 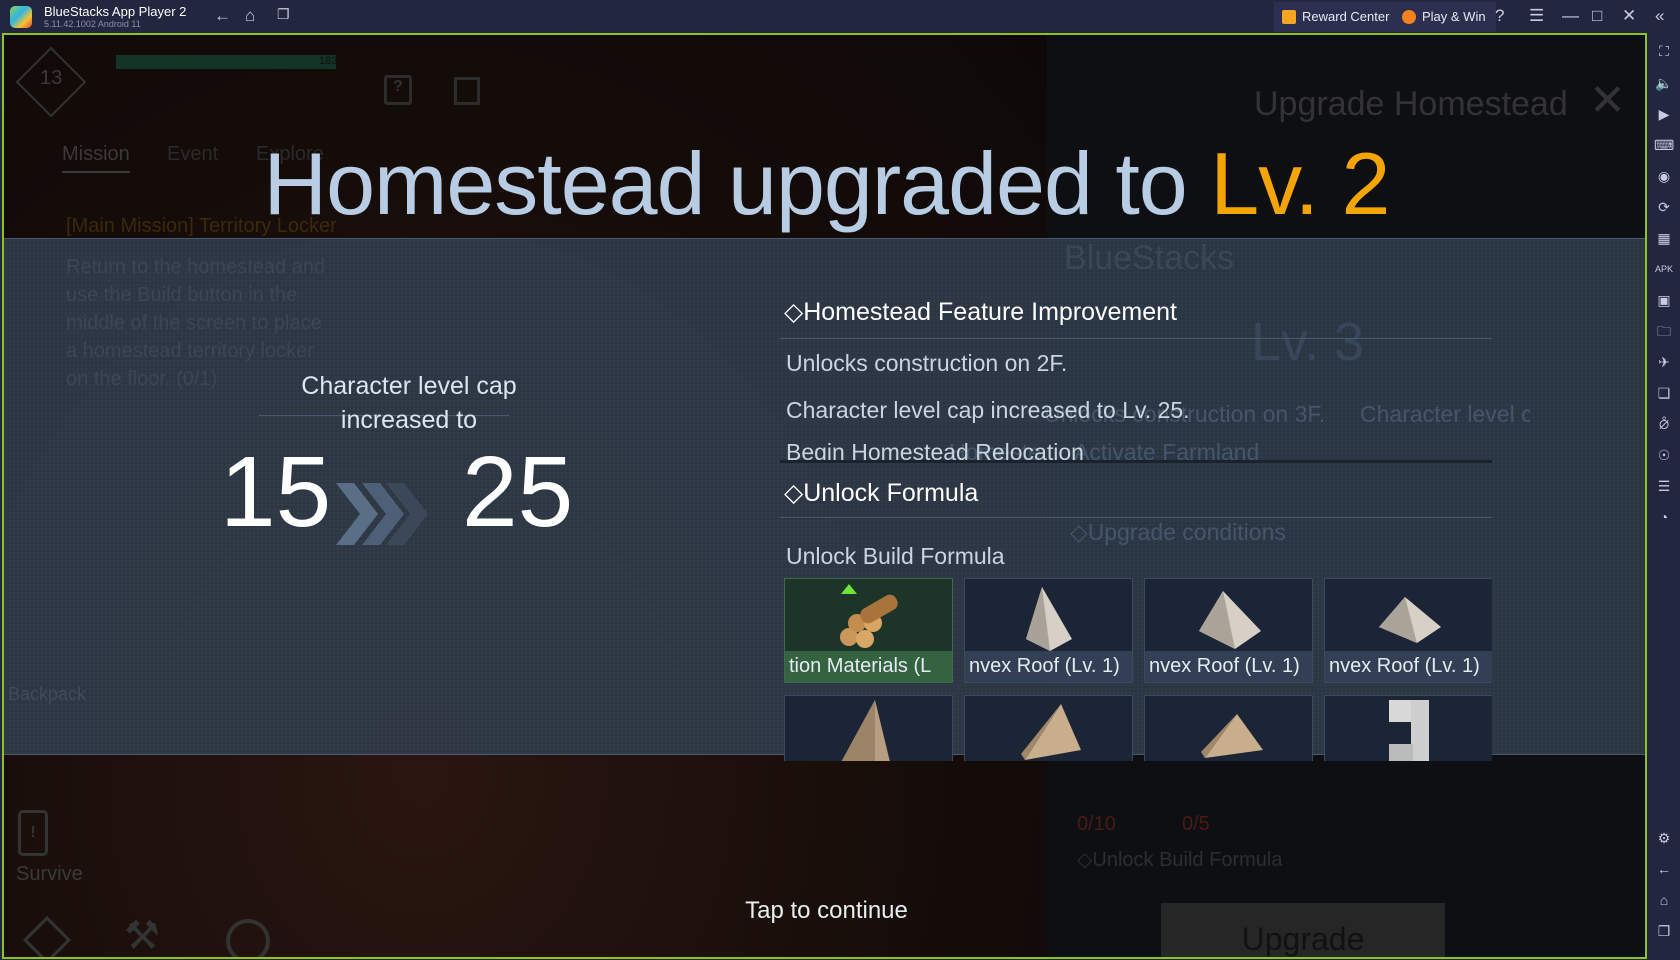 I want to click on settings-icon: ⚙, so click(x=1664, y=838).